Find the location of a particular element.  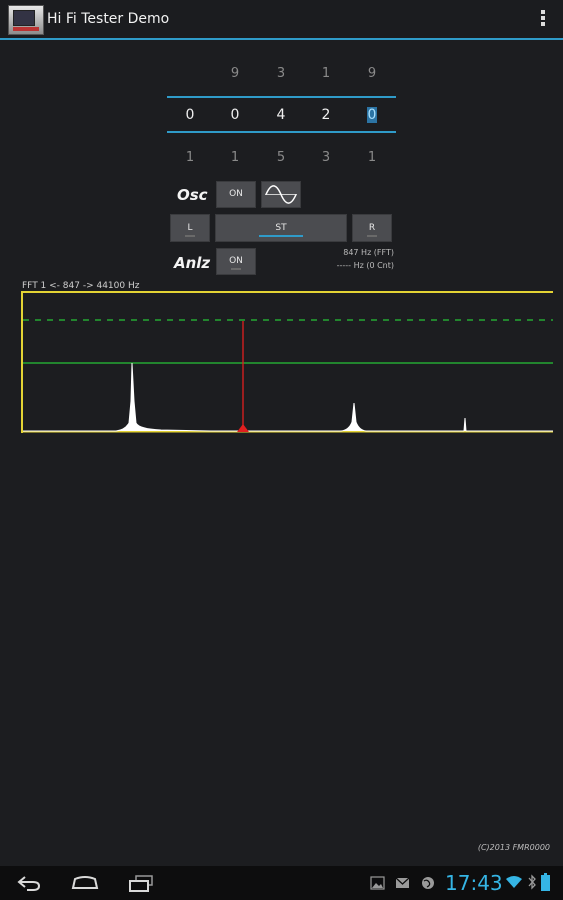

left-channel-button: L is located at coordinates (190, 228).